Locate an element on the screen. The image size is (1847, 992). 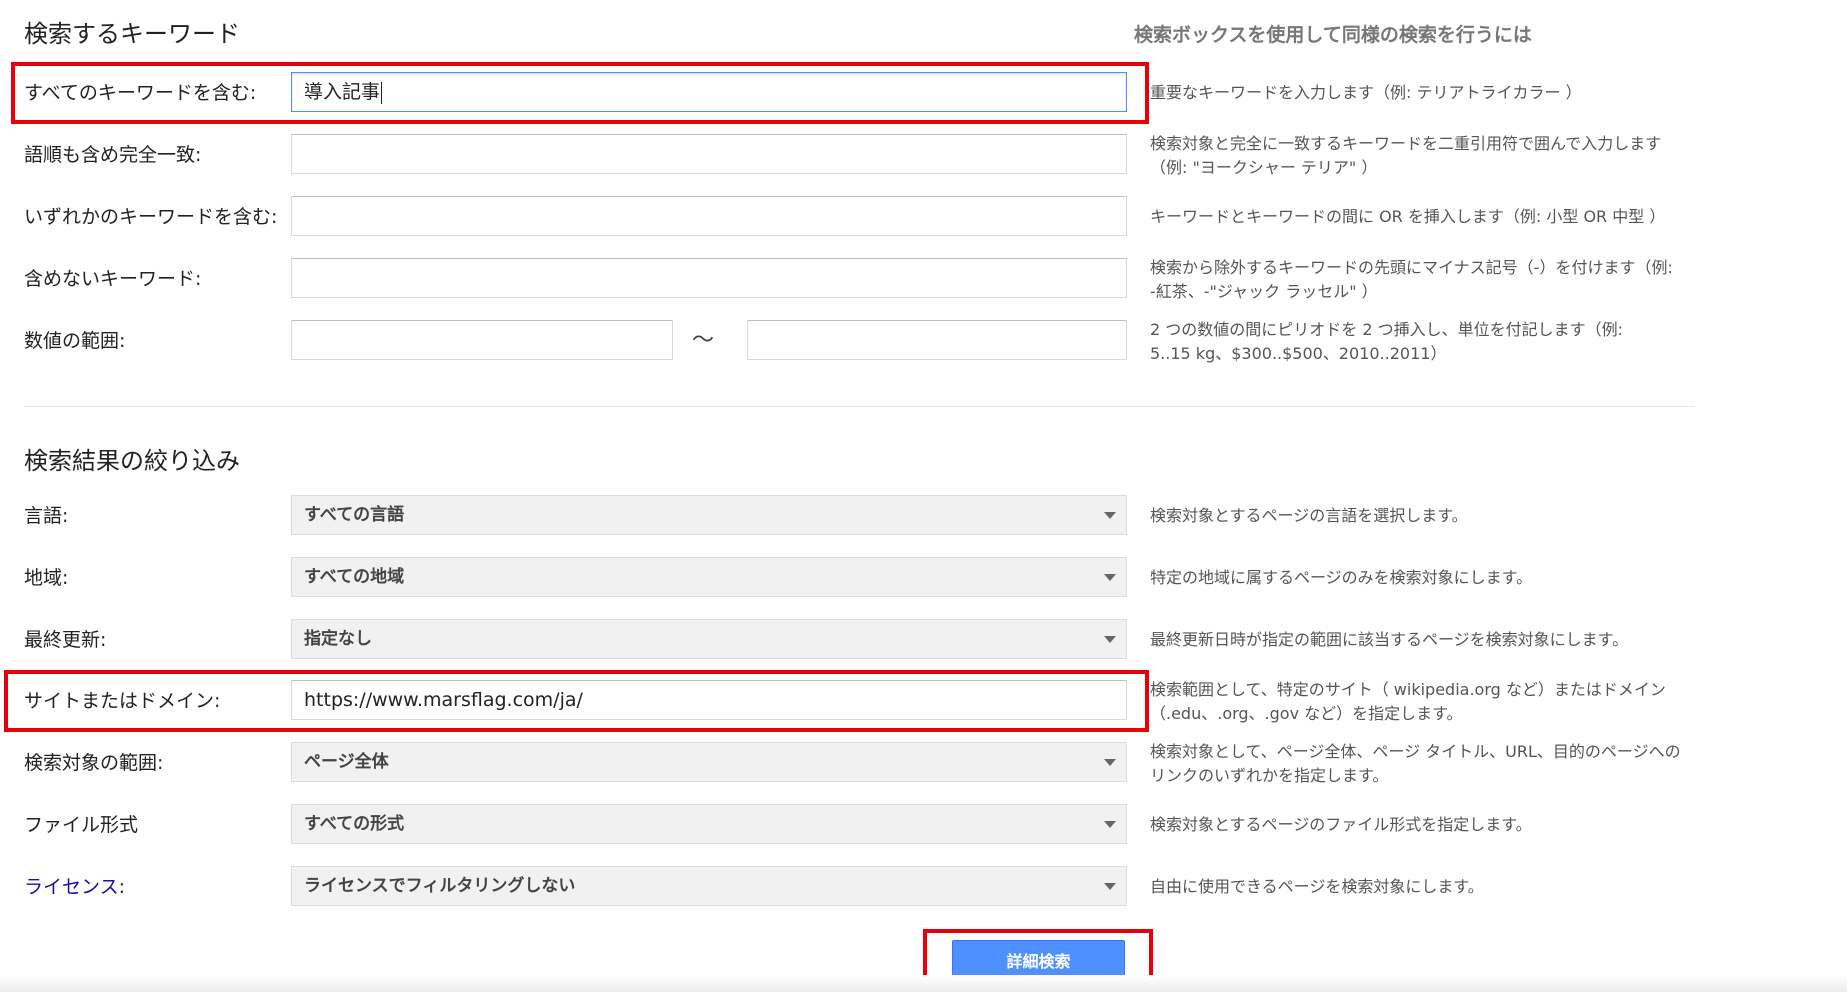
language-row: 言語: すべての言語 検索対象とするページの言語を選択します。 is located at coordinates (923, 516).